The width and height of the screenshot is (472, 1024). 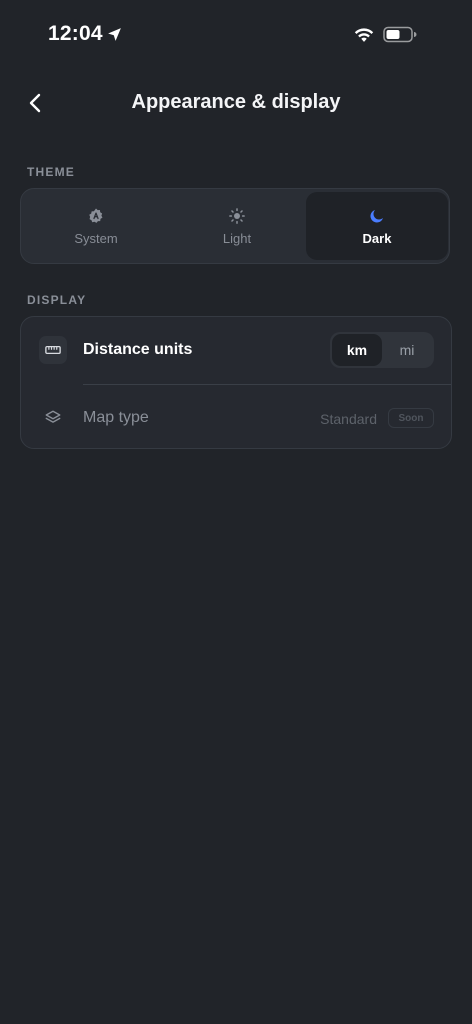 I want to click on ruler-icon, so click(x=53, y=350).